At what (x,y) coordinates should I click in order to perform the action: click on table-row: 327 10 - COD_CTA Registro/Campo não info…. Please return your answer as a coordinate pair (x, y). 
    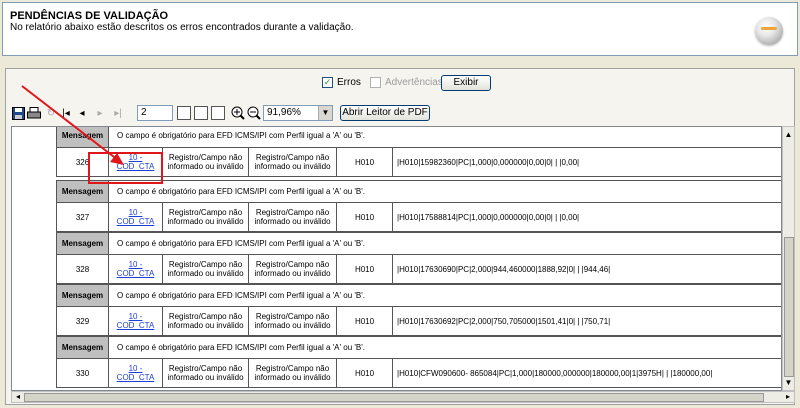
    Looking at the image, I should click on (419, 217).